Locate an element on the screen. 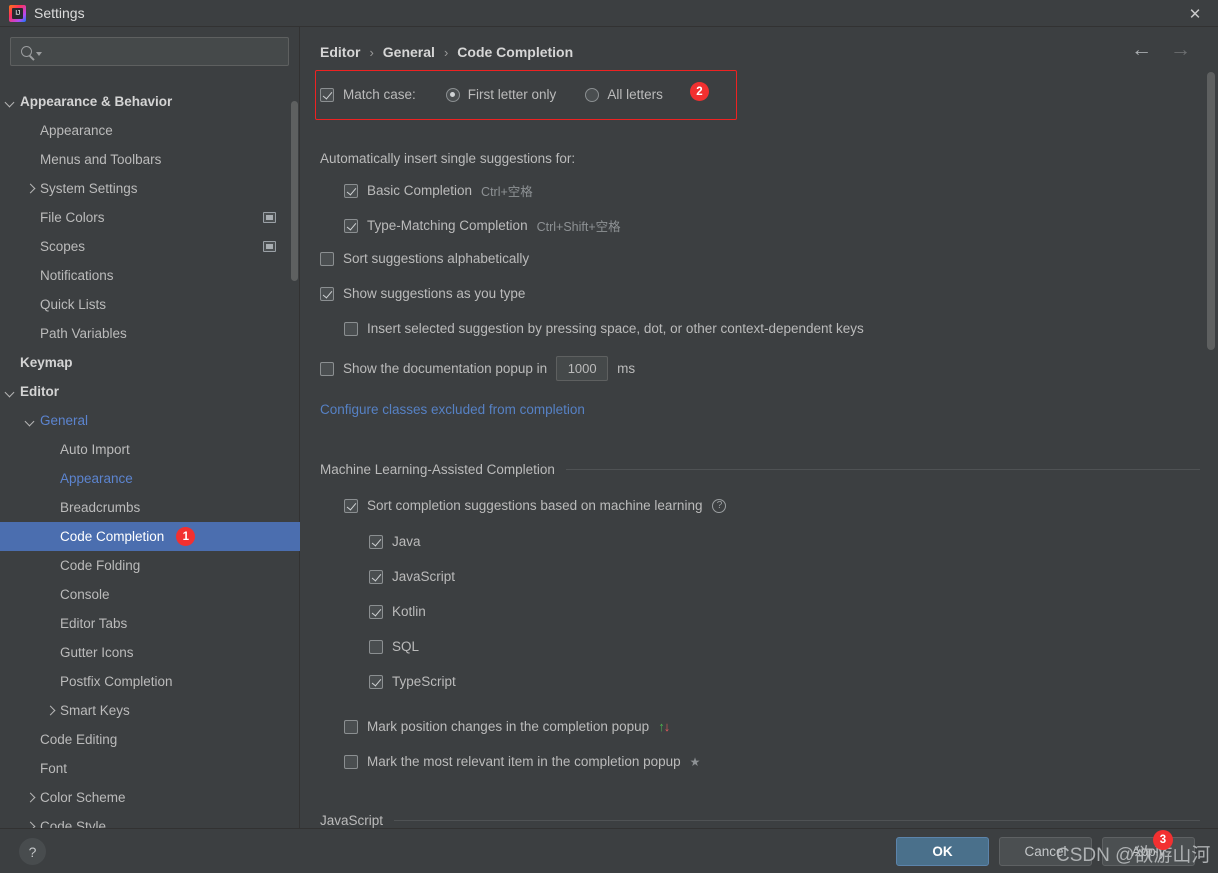  all-letters-radio is located at coordinates (592, 94).